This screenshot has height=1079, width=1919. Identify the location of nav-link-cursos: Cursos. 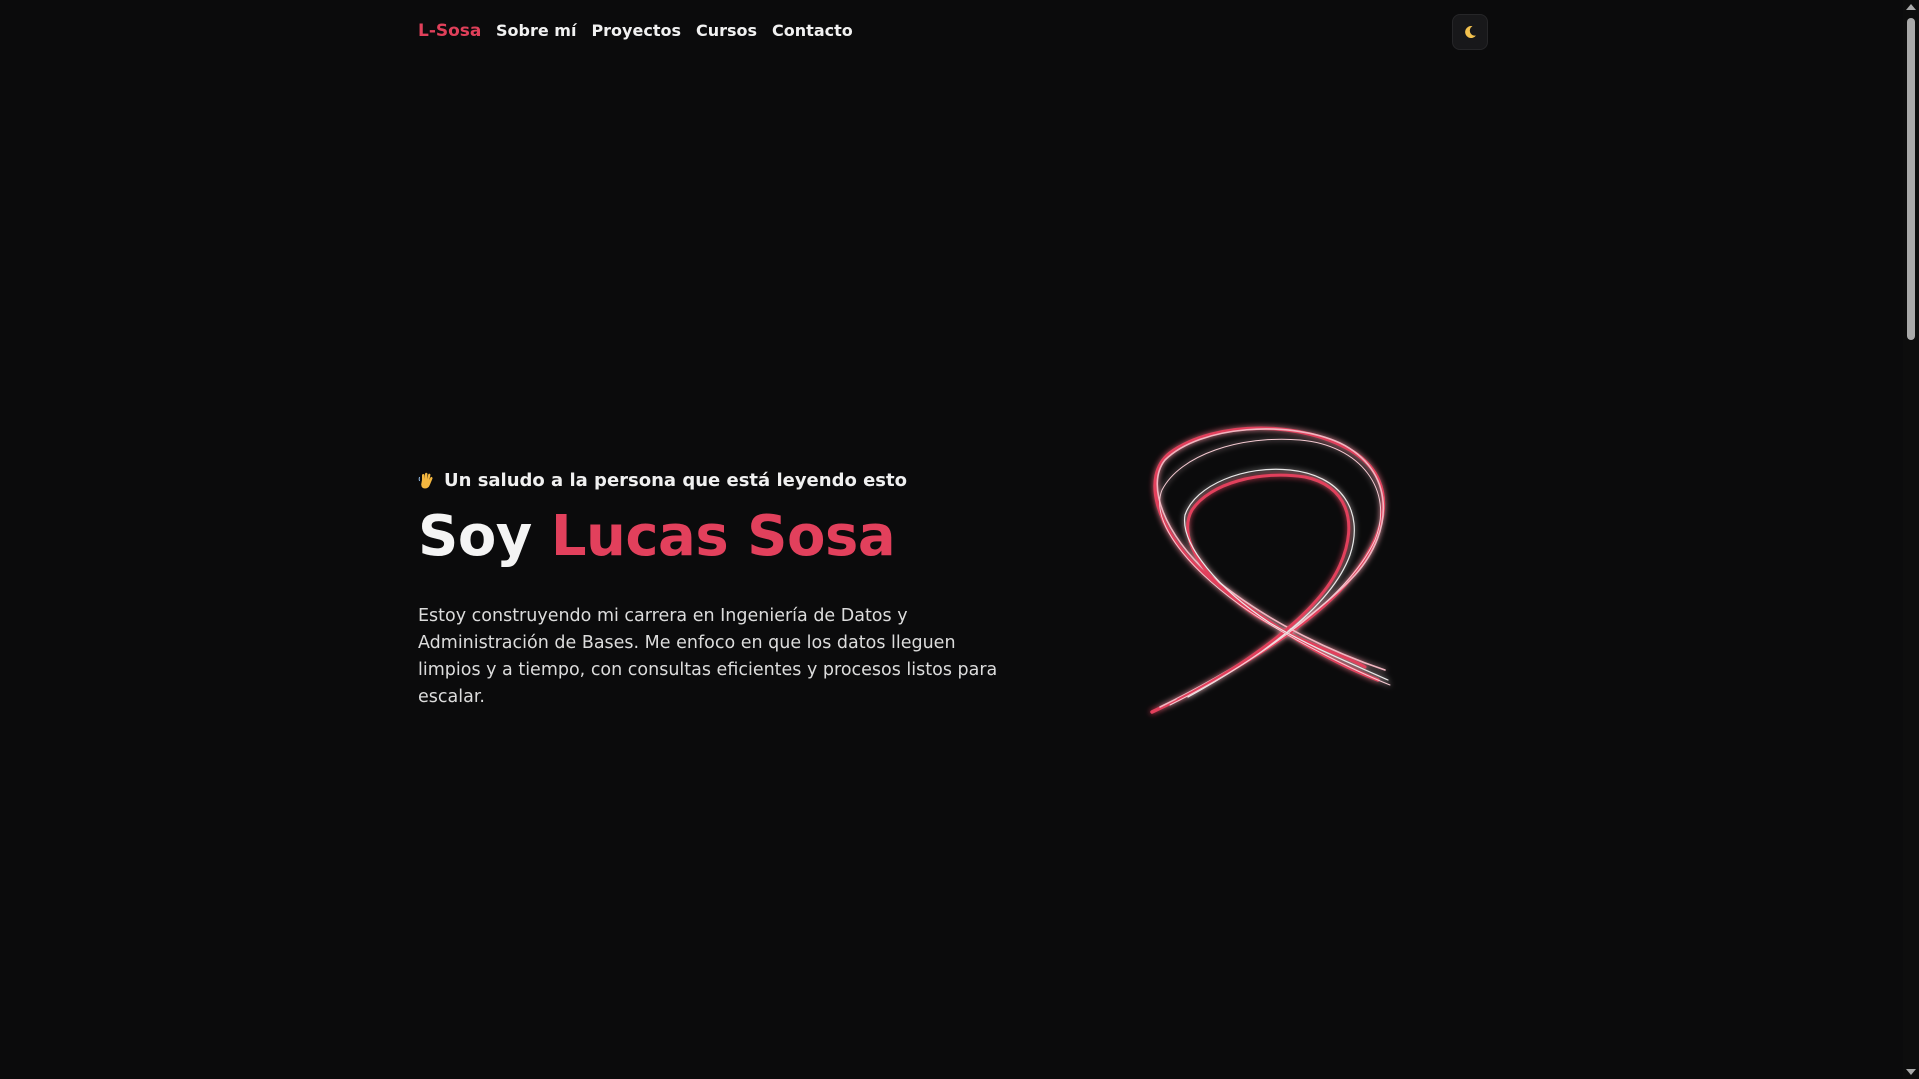
(726, 30).